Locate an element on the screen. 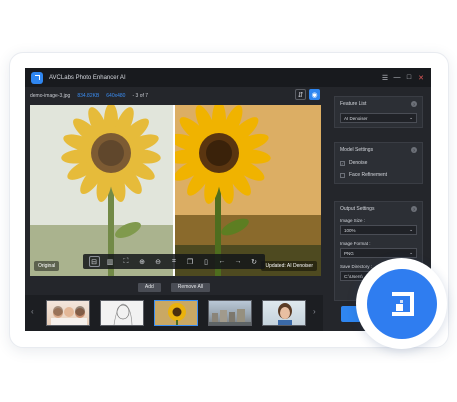 The height and width of the screenshot is (402, 457). back-icon: ← is located at coordinates (222, 261).